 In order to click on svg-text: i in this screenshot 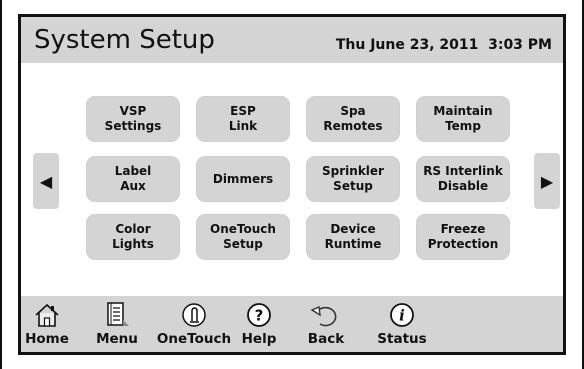, I will do `click(402, 316)`.